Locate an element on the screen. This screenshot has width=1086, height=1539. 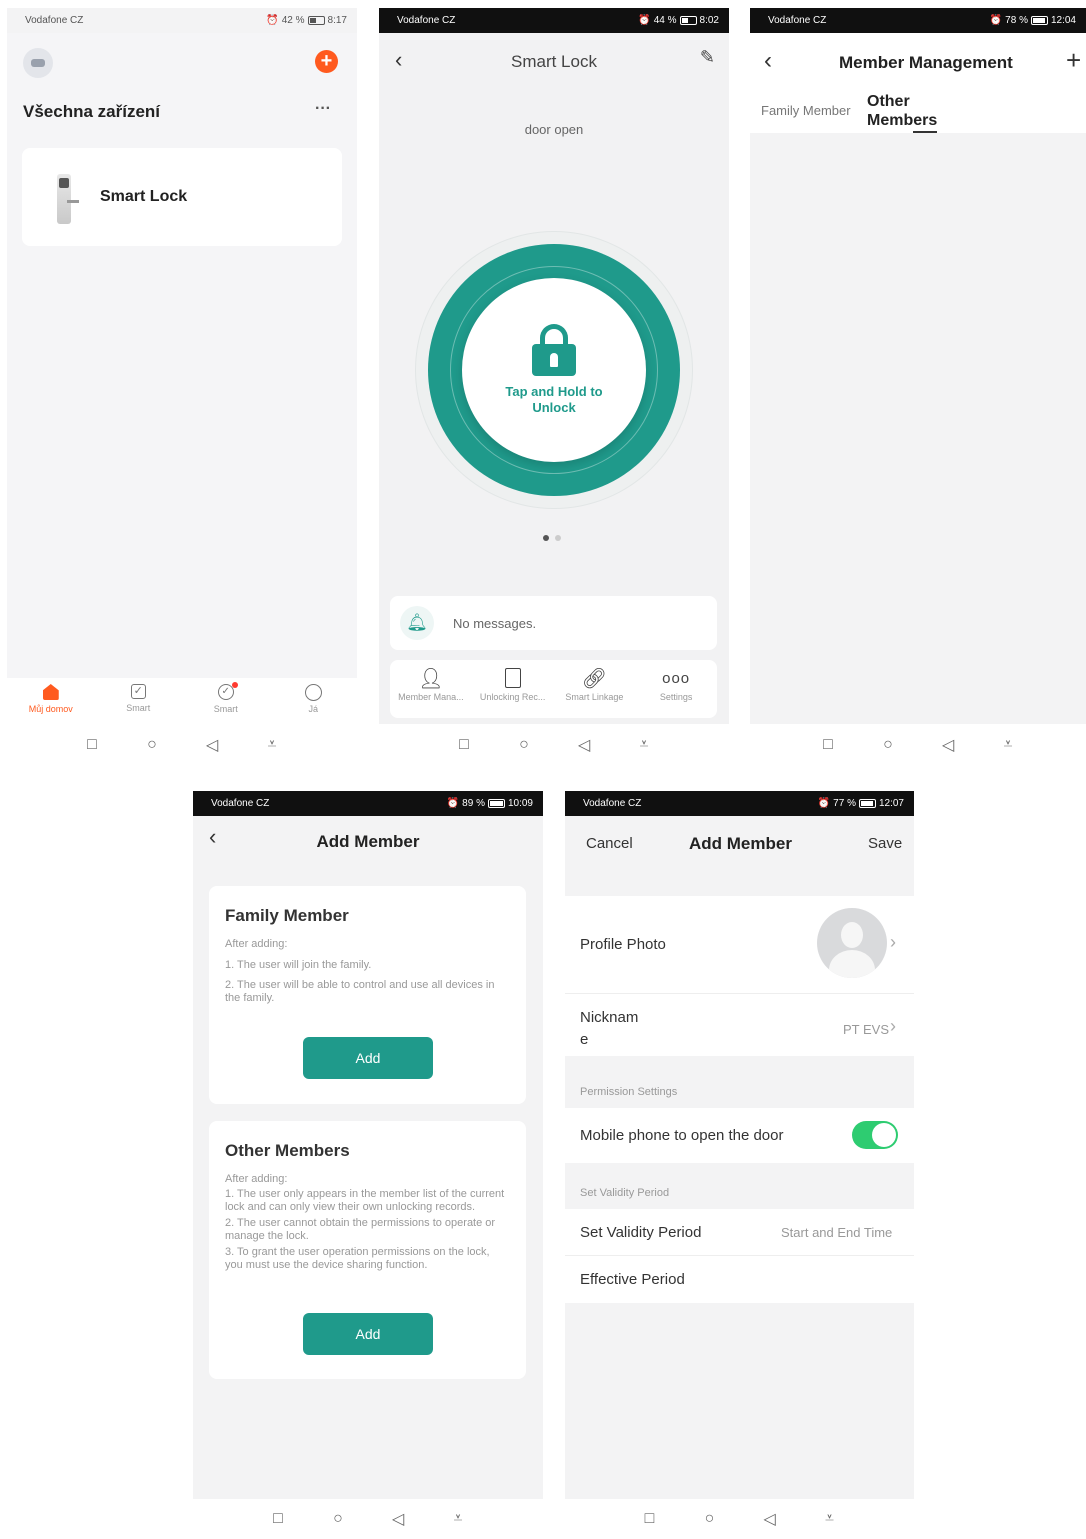
lock-device-icon is located at coordinates (68, 199).